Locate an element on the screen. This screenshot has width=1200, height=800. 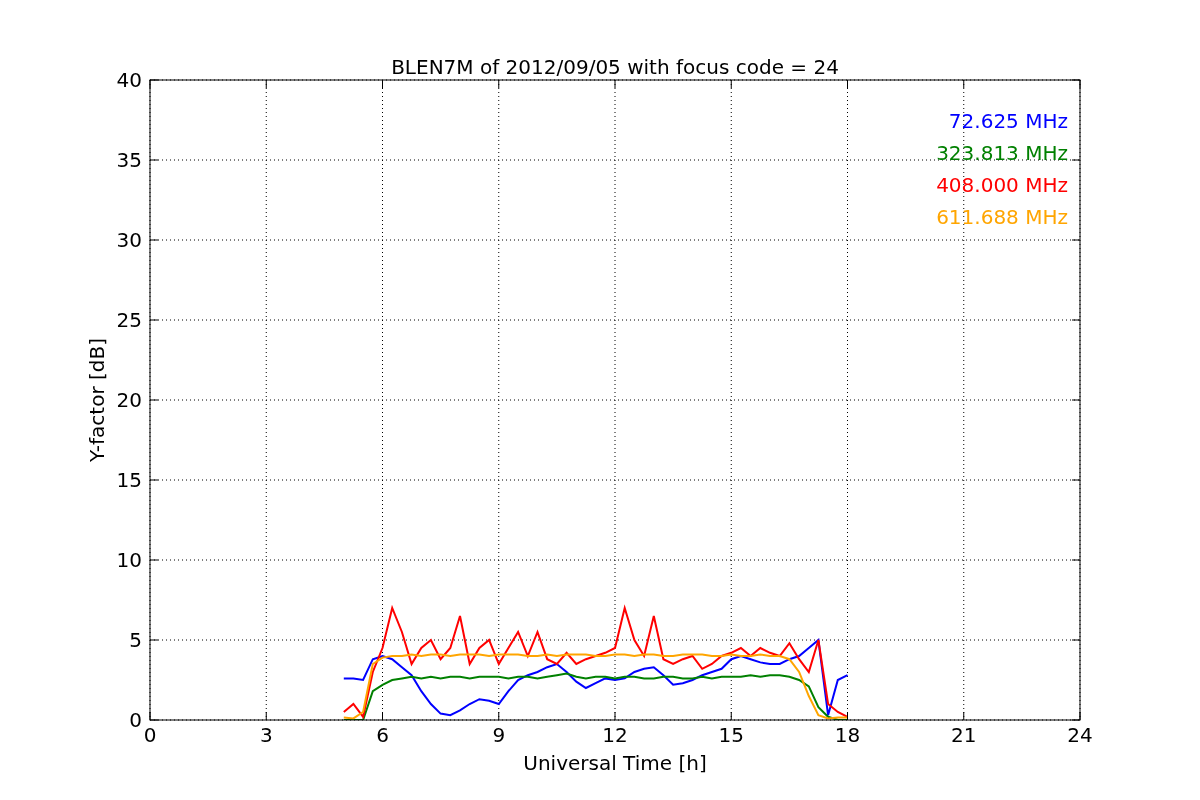
x-tick-label: 21 is located at coordinates (964, 735).